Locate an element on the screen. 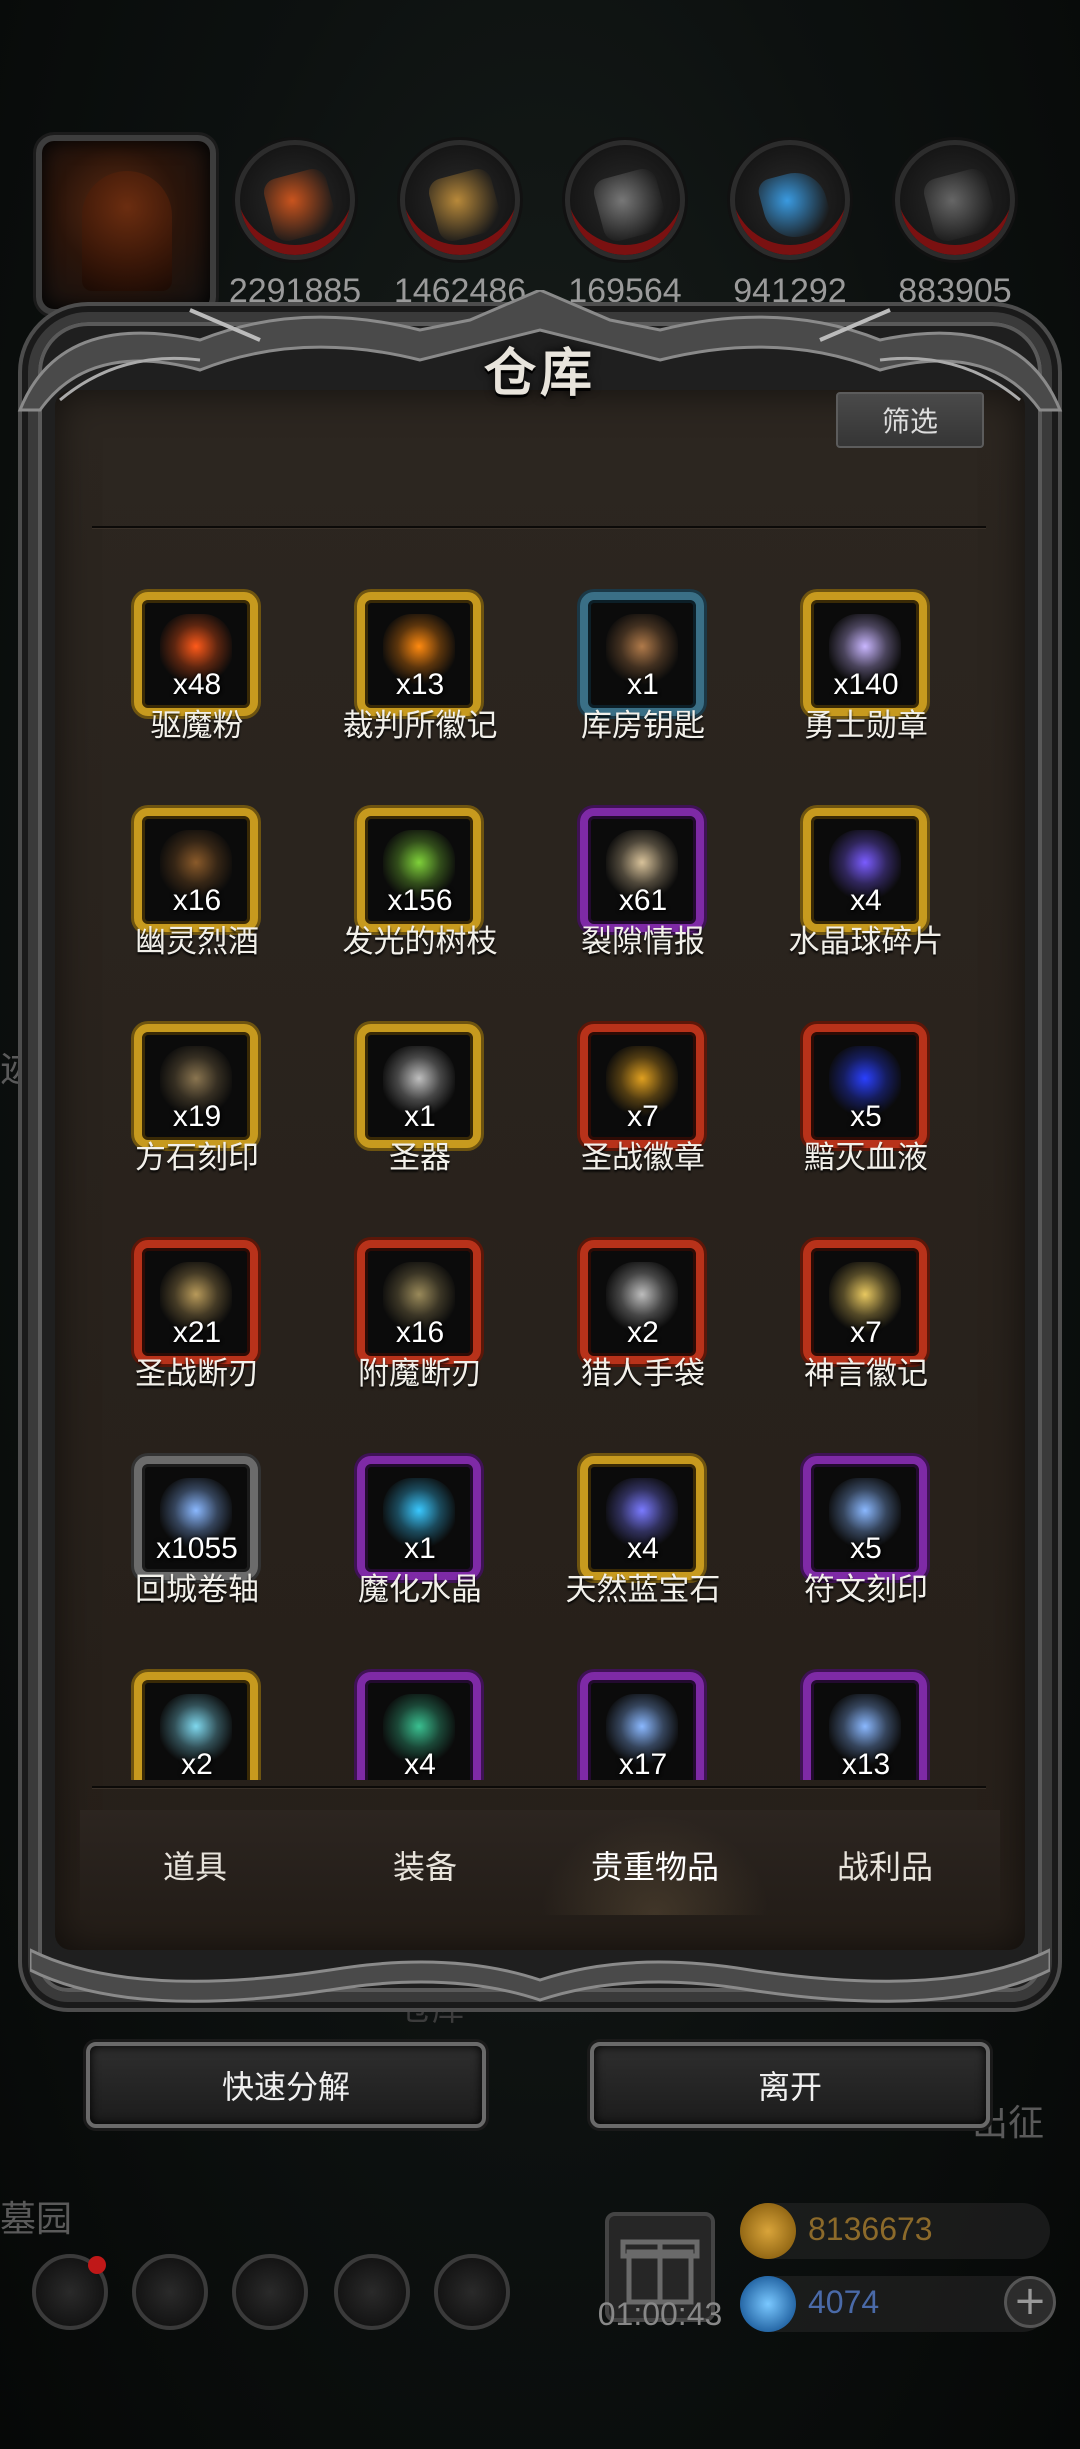 This screenshot has height=2449, width=1080. leave-button: 离开 is located at coordinates (790, 2085).